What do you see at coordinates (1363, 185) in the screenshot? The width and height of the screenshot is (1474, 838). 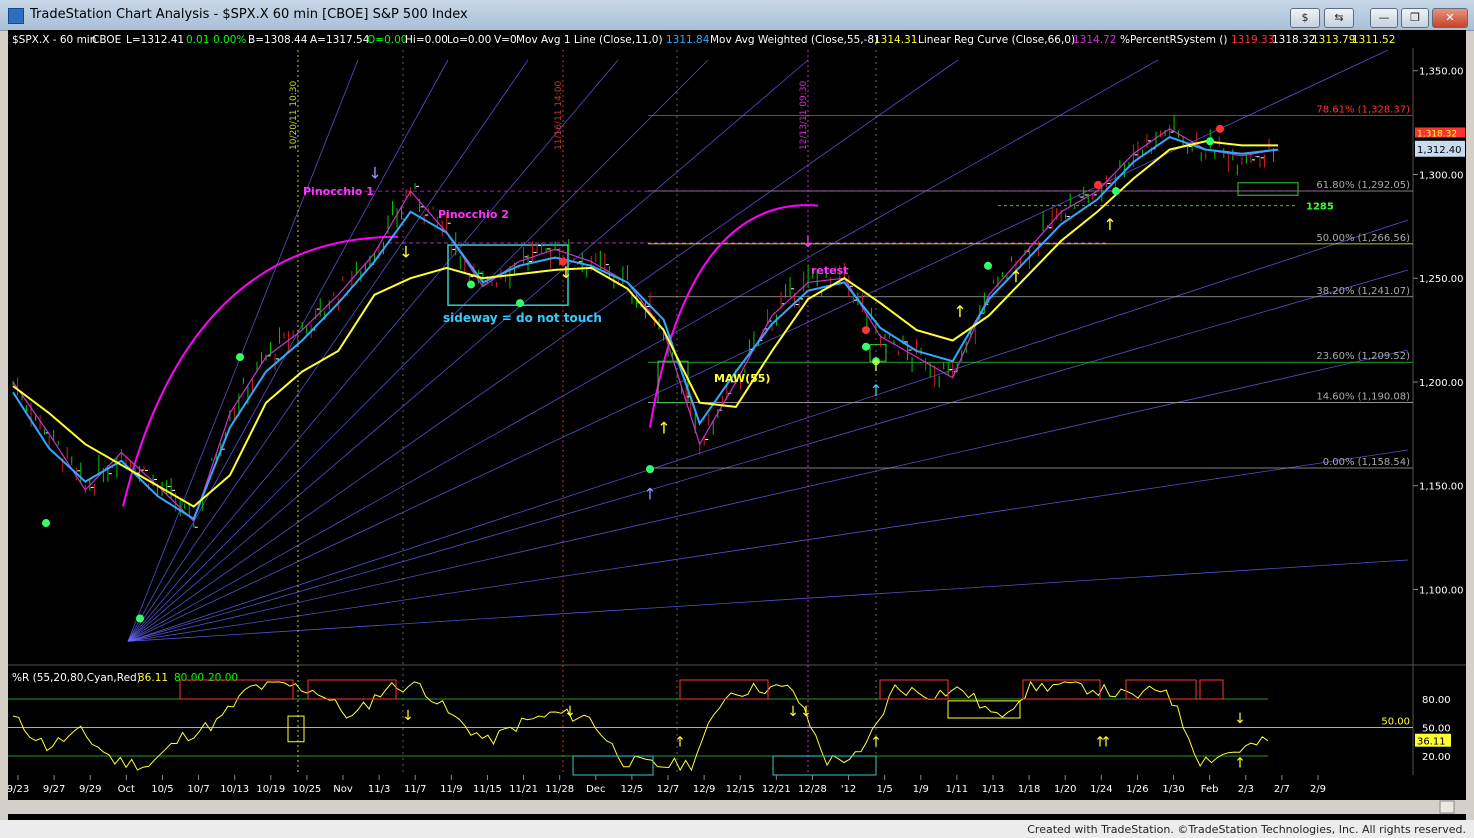 I see `fib-label: 61.80% (1,292.05)` at bounding box center [1363, 185].